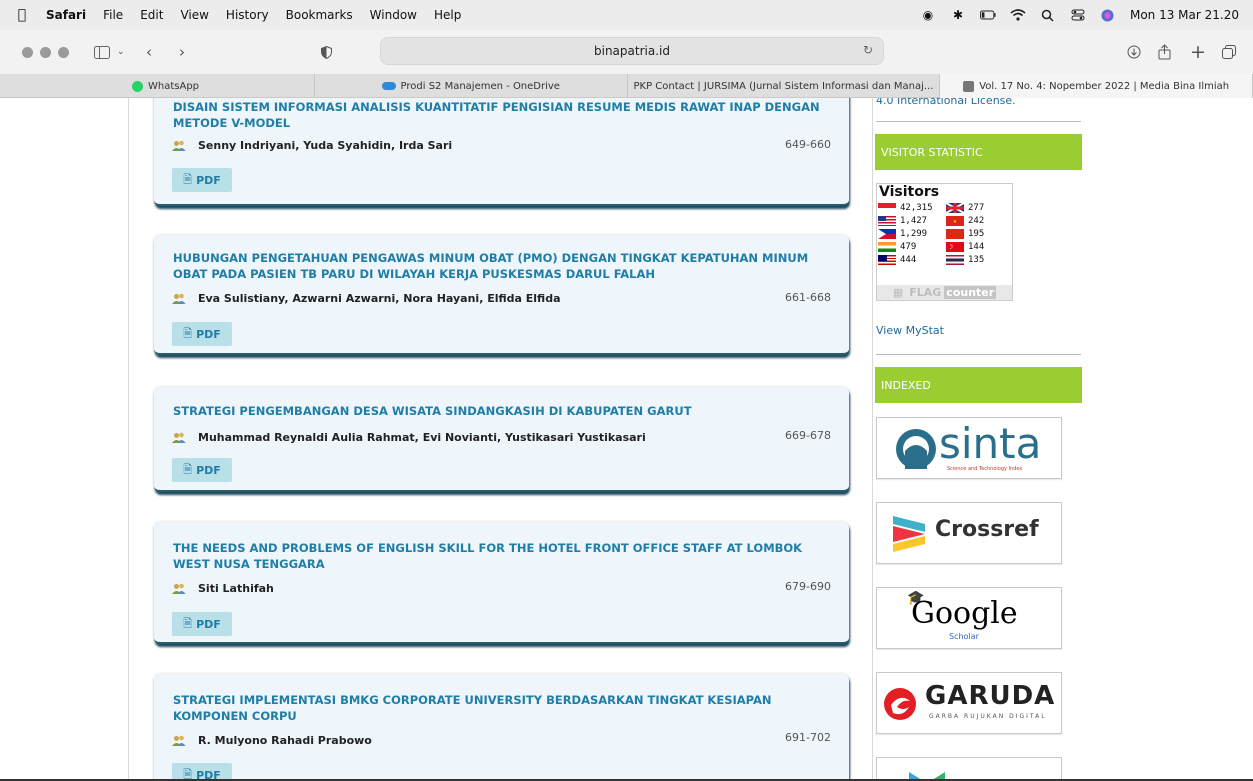 Image resolution: width=1253 pixels, height=781 pixels. I want to click on close-window-button, so click(27, 52).